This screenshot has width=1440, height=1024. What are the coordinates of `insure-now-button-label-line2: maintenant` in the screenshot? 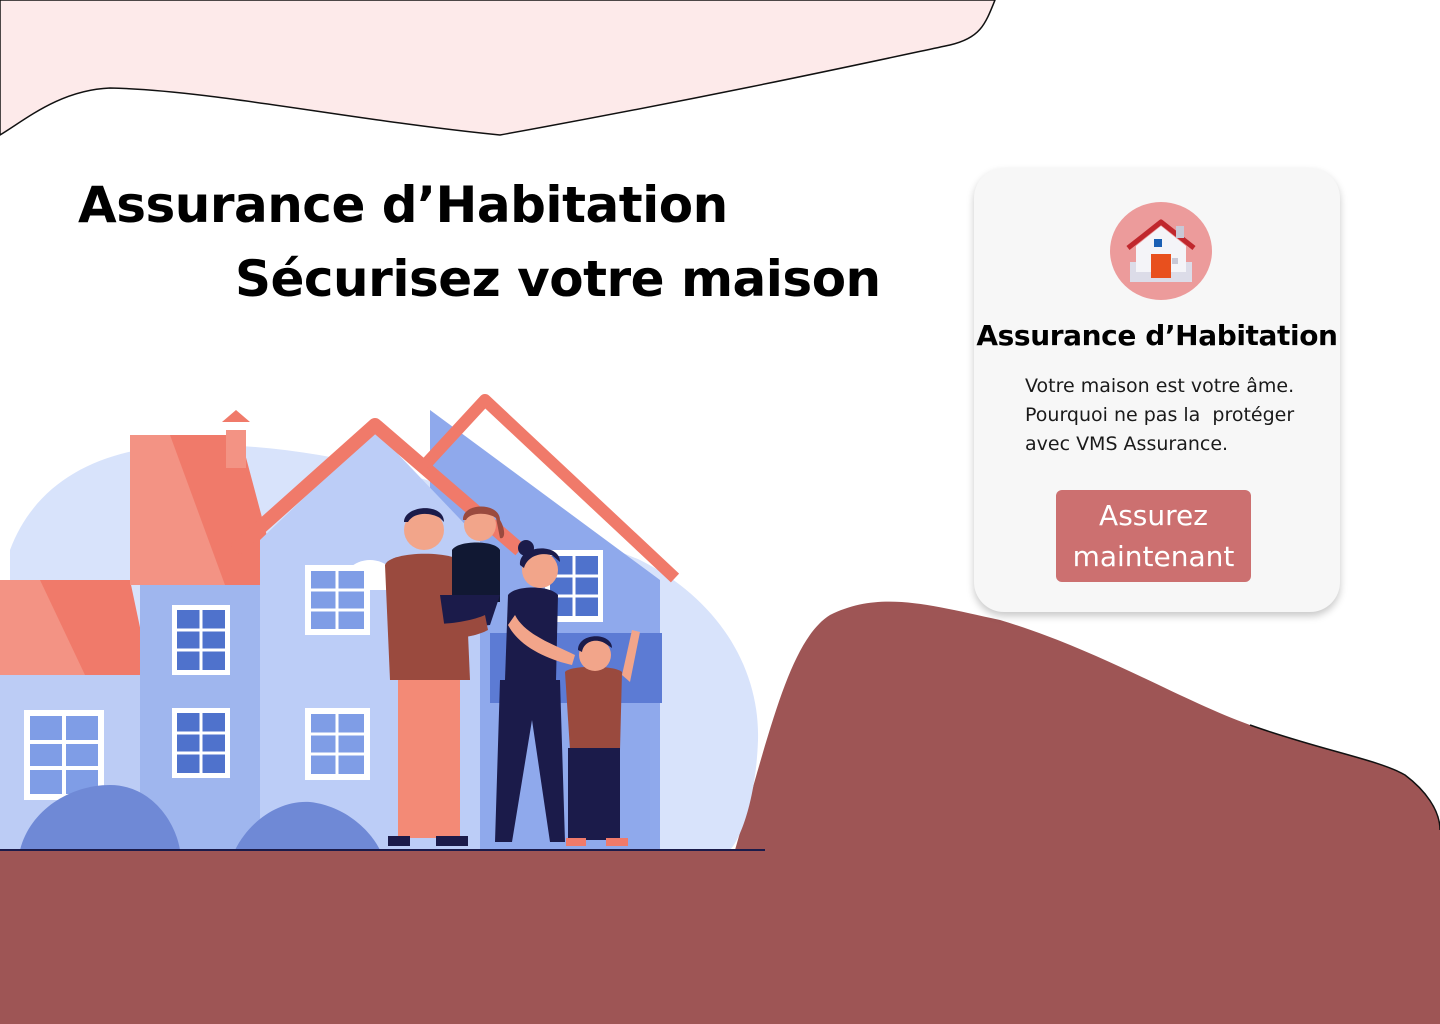 It's located at (1153, 556).